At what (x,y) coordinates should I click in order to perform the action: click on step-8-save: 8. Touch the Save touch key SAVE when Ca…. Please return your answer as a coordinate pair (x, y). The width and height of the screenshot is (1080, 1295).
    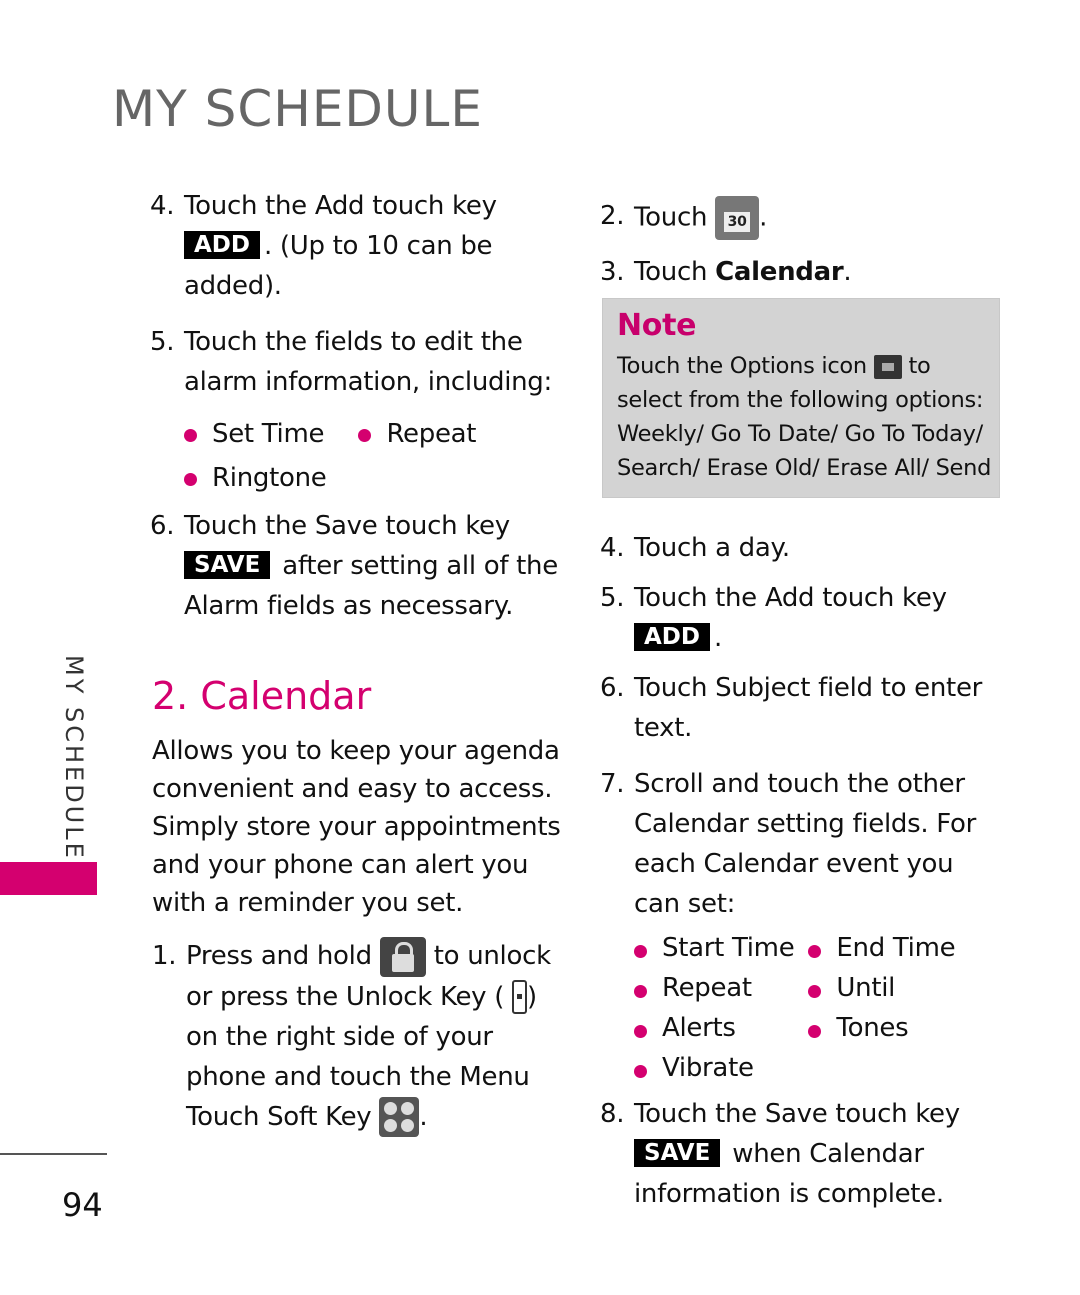
    Looking at the image, I should click on (800, 1154).